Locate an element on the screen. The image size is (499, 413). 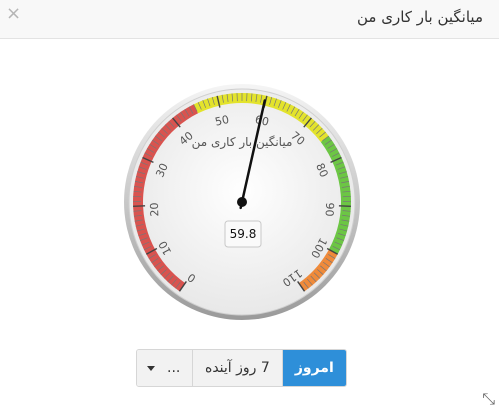
needle-hub is located at coordinates (242, 202).